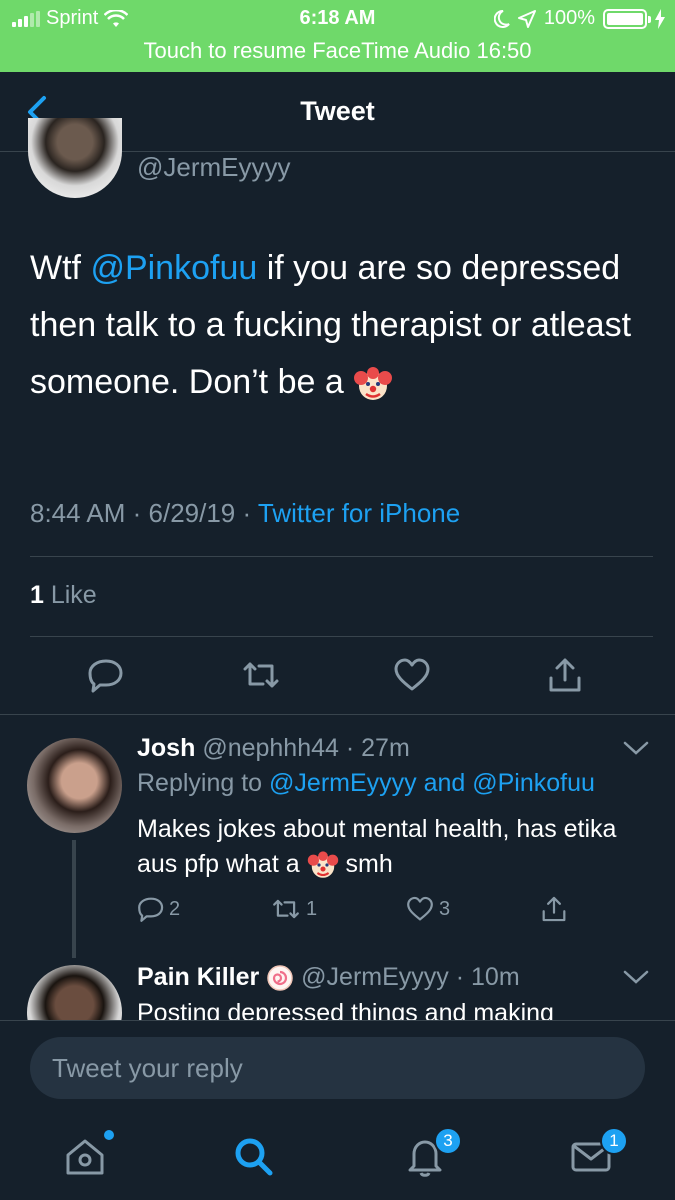 The height and width of the screenshot is (1200, 675). Describe the element at coordinates (337, 1068) in the screenshot. I see `reply-input` at that location.